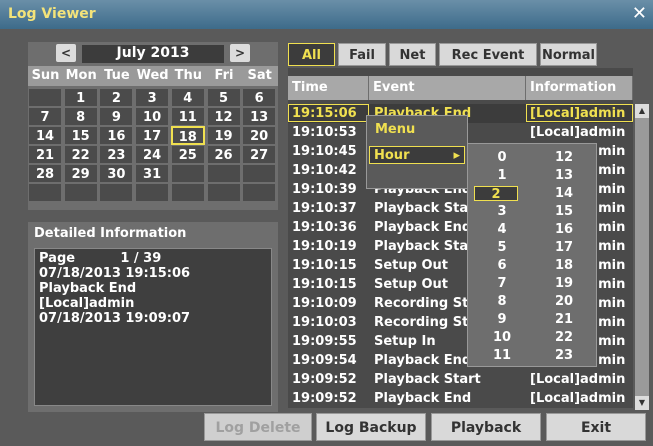 This screenshot has height=446, width=653. I want to click on hour-option: 5, so click(502, 247).